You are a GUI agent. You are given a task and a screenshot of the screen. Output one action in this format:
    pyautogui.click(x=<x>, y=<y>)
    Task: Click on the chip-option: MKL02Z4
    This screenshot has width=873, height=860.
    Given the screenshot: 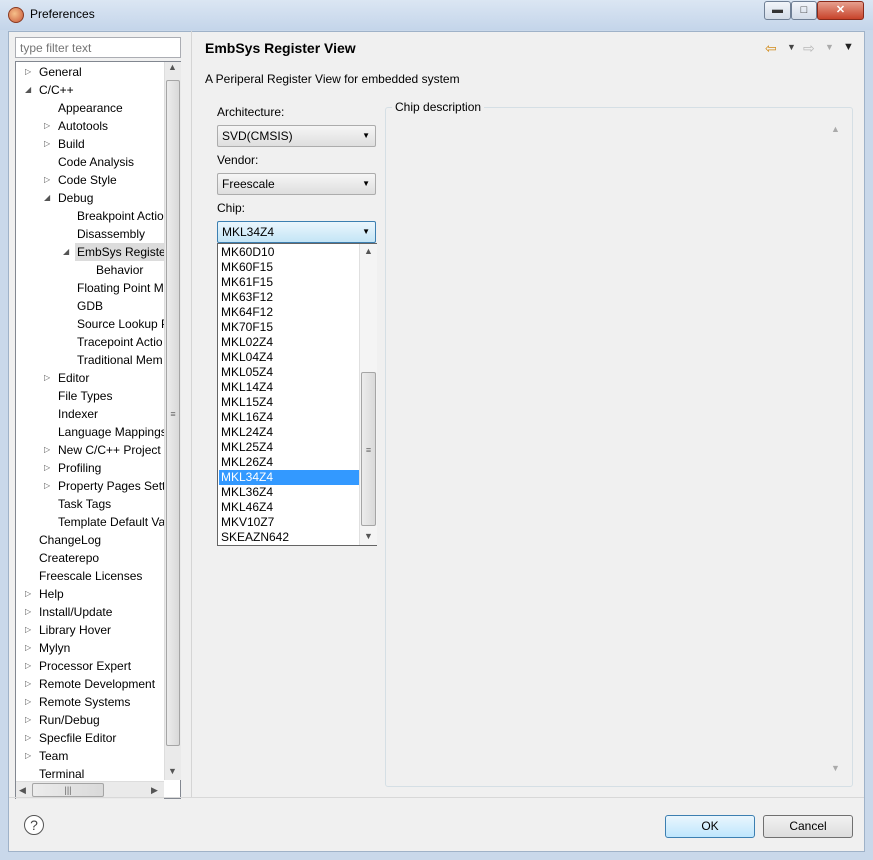 What is the action you would take?
    pyautogui.click(x=289, y=342)
    